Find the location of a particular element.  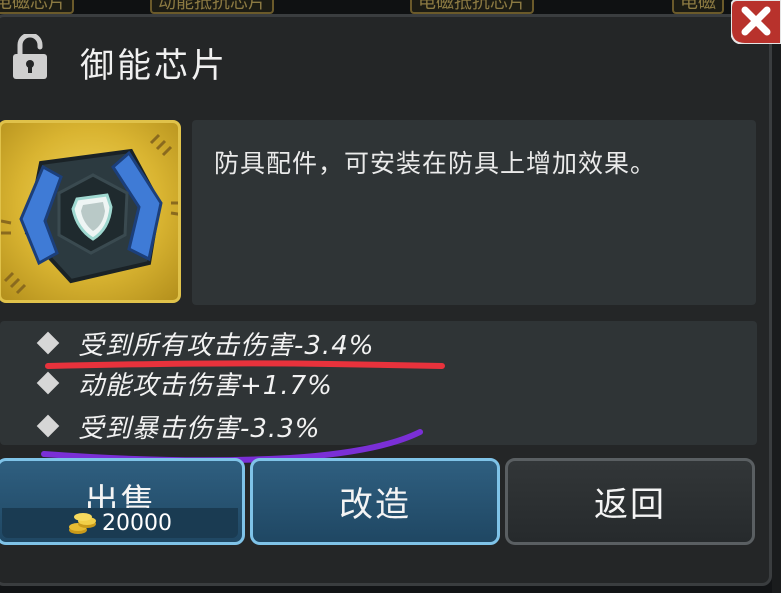

item-description: 防具配件，可安装在防具上增加效果。 is located at coordinates (435, 163).